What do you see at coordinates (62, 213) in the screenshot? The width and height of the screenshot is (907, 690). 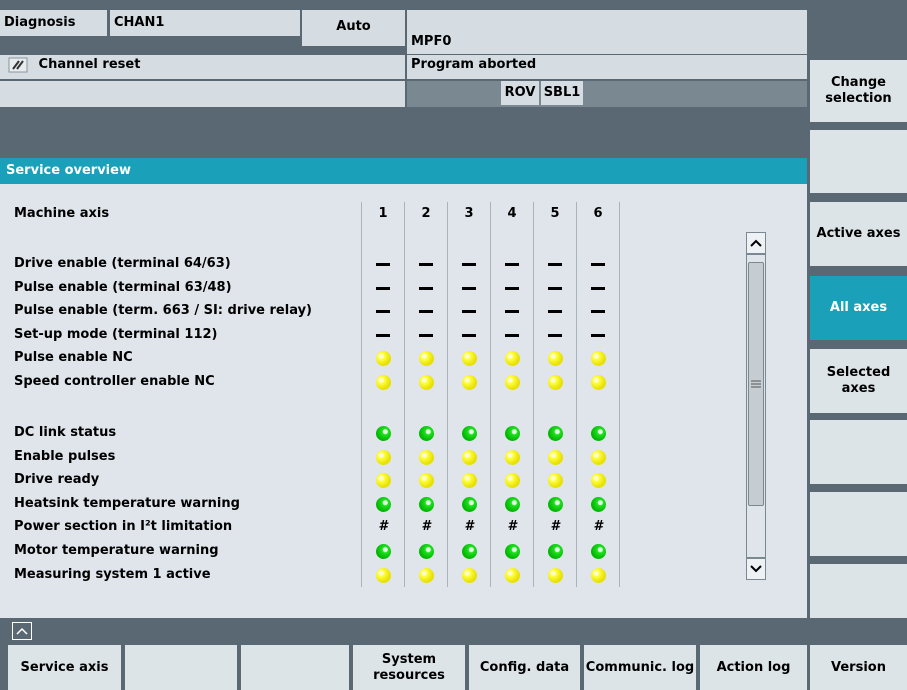 I see `row-header: Machine axis` at bounding box center [62, 213].